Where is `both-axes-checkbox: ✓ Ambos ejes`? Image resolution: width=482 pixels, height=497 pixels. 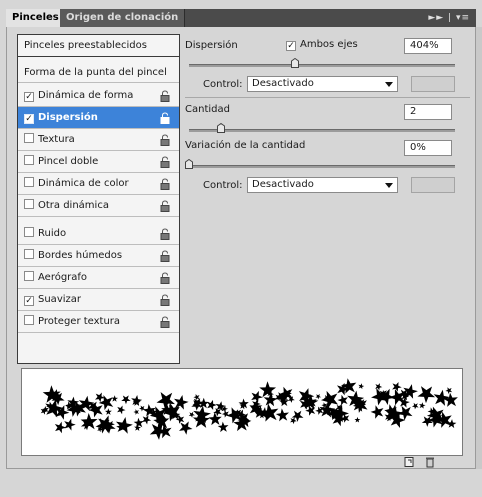 both-axes-checkbox: ✓ Ambos ejes is located at coordinates (322, 45).